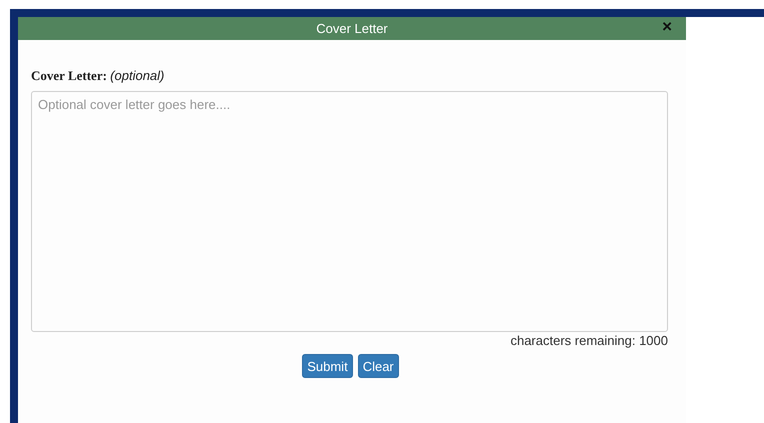 The image size is (764, 423). What do you see at coordinates (589, 340) in the screenshot?
I see `character-counter: characters remaining: 1000` at bounding box center [589, 340].